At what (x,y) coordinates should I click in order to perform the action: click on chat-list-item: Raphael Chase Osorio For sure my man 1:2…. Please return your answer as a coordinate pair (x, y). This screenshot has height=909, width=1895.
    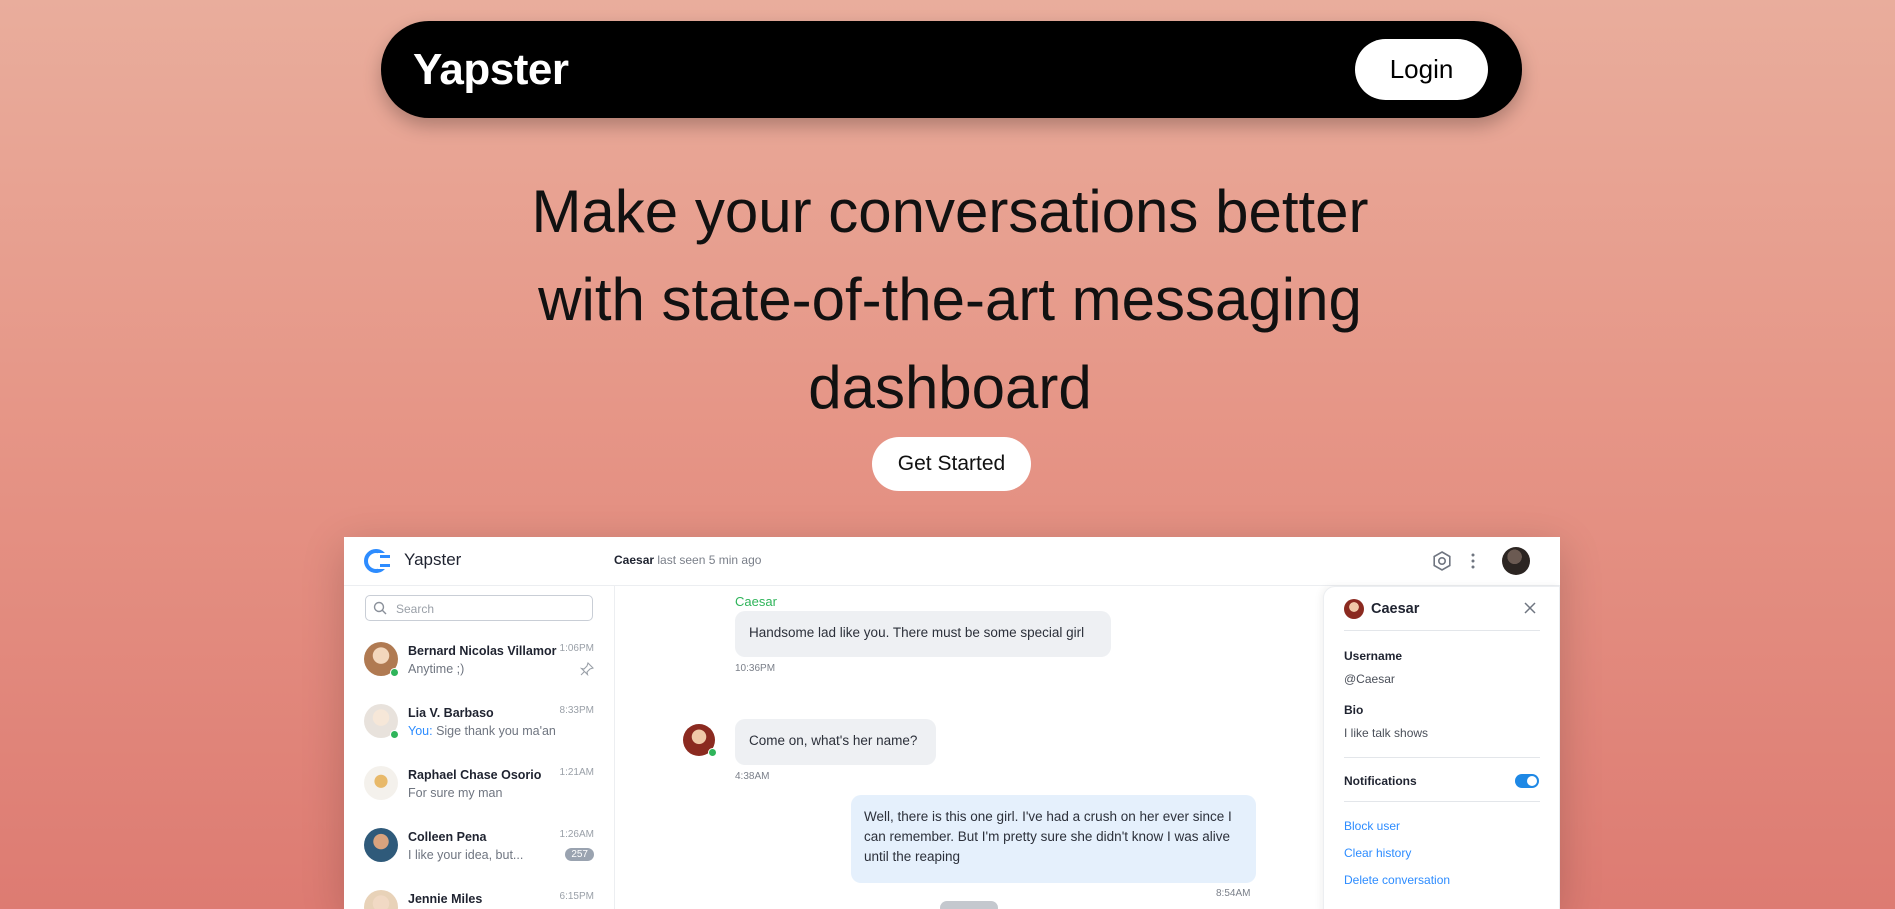
    Looking at the image, I should click on (480, 790).